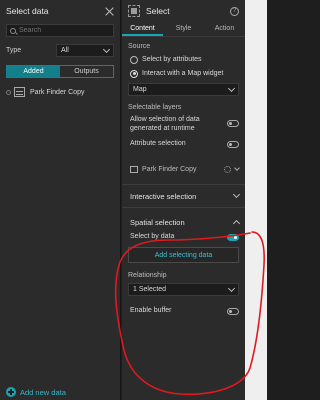 Image resolution: width=320 pixels, height=400 pixels. What do you see at coordinates (60, 11) in the screenshot?
I see `select-data-header: Select data` at bounding box center [60, 11].